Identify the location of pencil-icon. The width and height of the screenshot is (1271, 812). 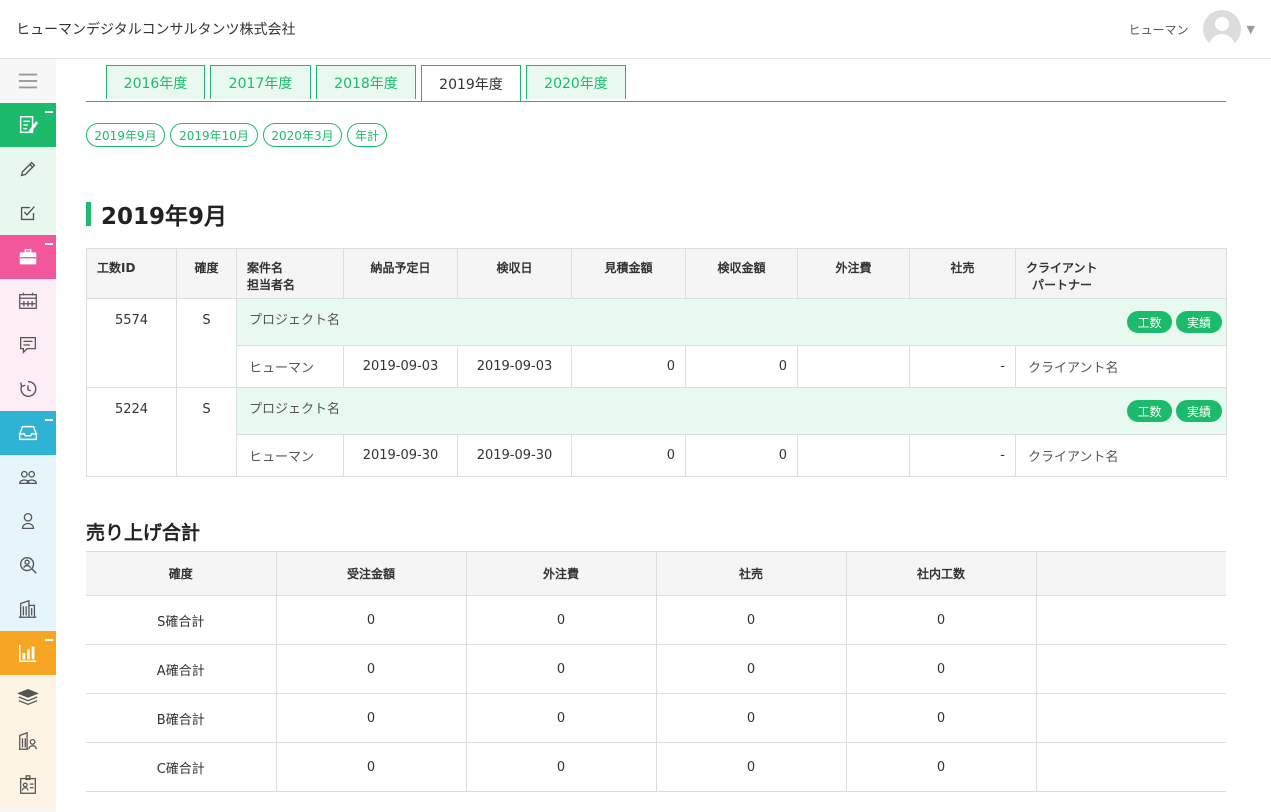
(28, 169).